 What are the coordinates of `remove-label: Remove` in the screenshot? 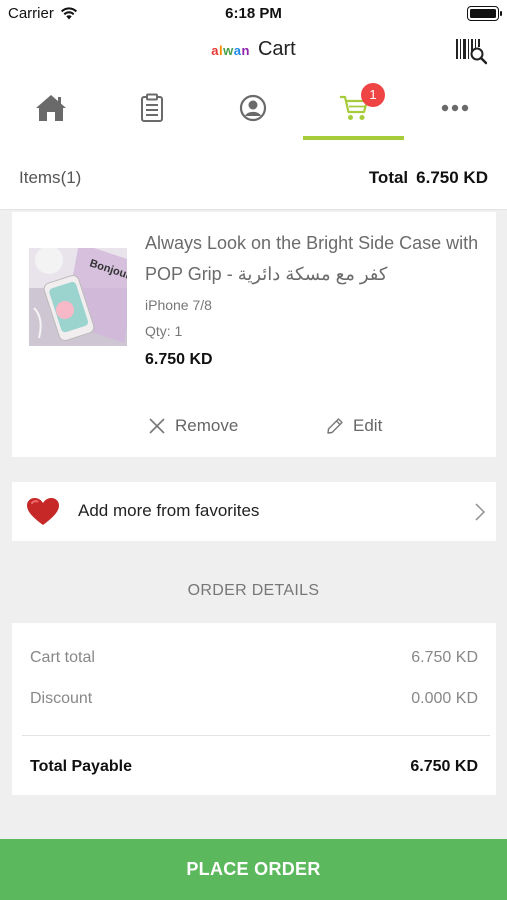 It's located at (207, 425).